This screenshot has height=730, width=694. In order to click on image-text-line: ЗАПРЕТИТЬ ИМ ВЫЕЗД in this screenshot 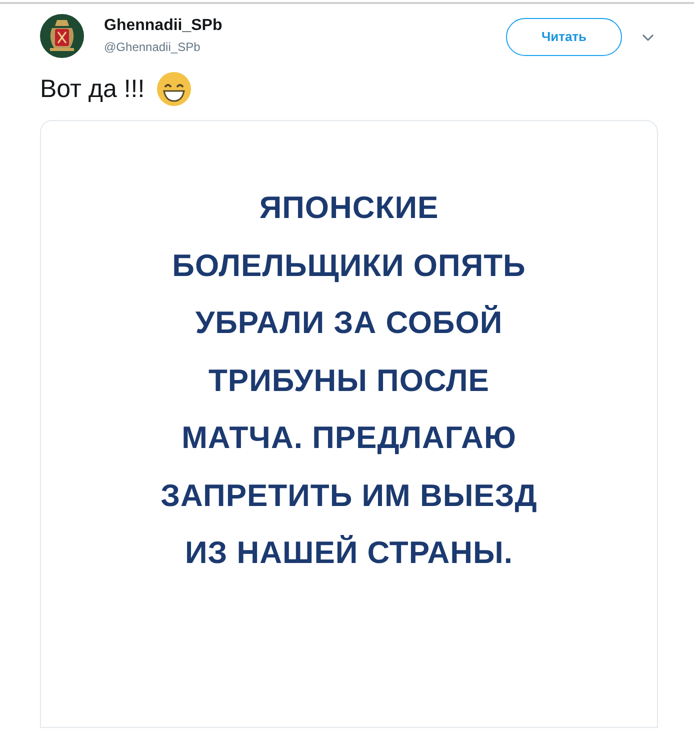, I will do `click(349, 495)`.